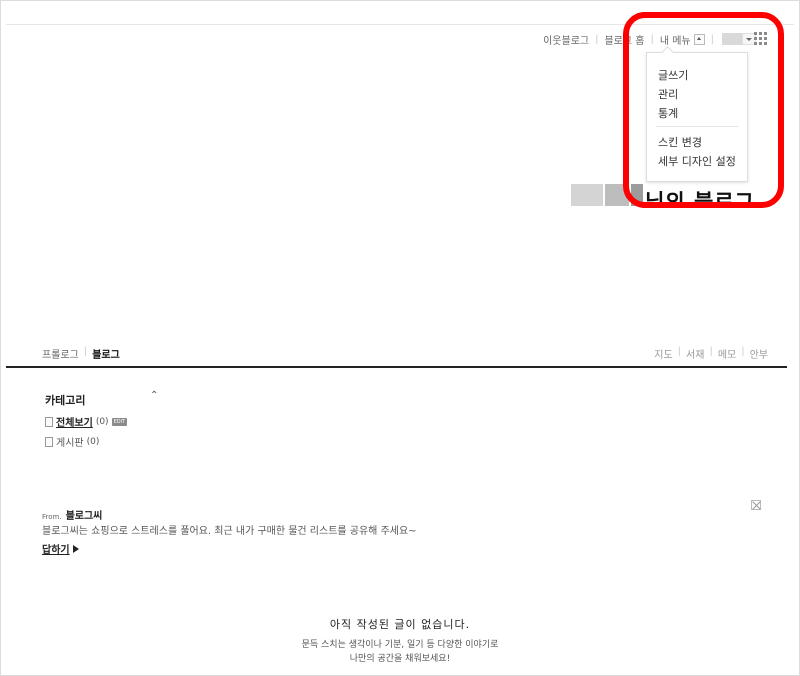 This screenshot has width=800, height=676. What do you see at coordinates (75, 548) in the screenshot?
I see `play-arrow-icon` at bounding box center [75, 548].